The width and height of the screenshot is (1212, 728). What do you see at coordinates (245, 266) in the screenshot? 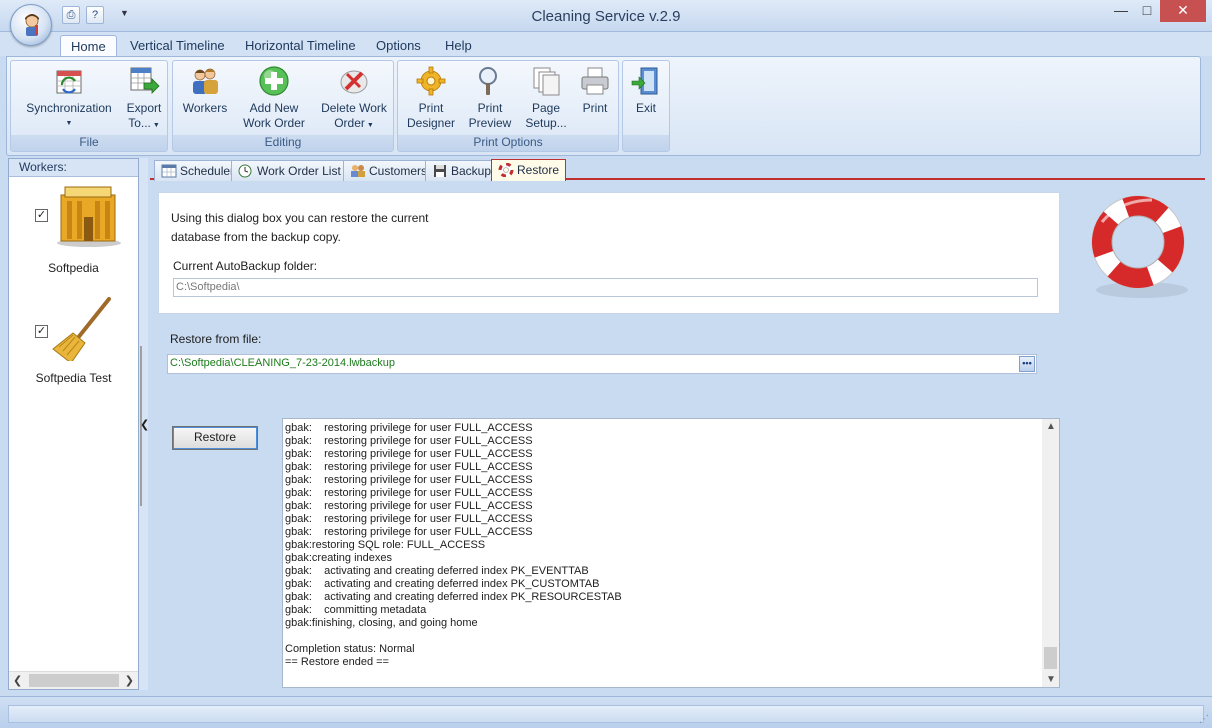
I see `autobackup-folder-label: Current AutoBackup folder:` at bounding box center [245, 266].